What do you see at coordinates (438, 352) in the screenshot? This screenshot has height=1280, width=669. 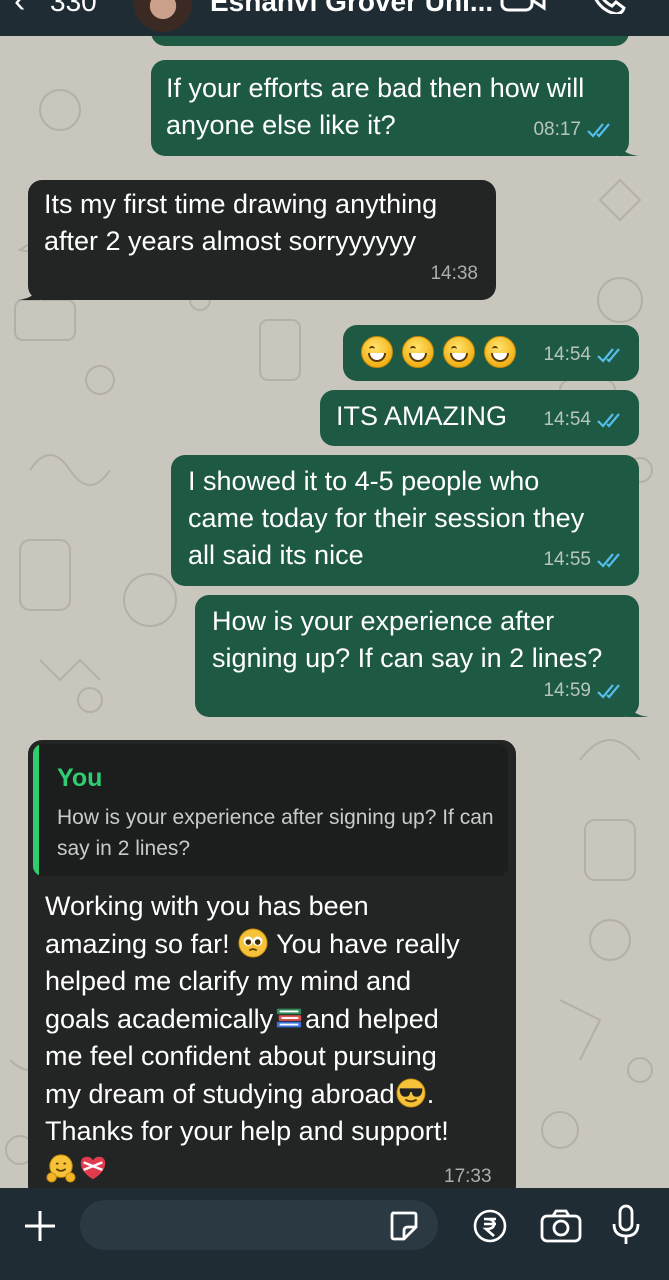 I see `emoji-row` at bounding box center [438, 352].